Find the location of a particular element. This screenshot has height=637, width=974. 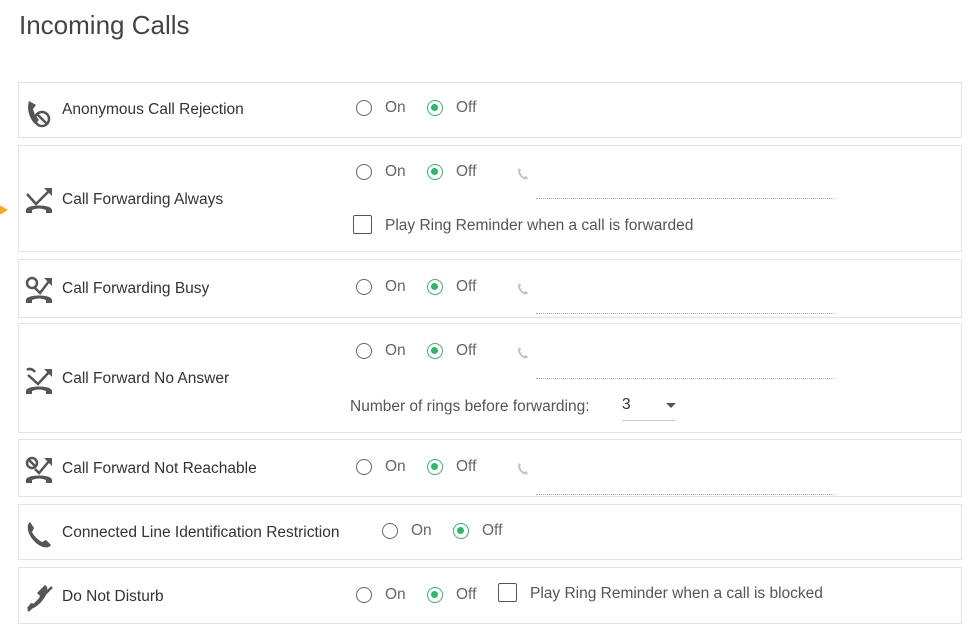

setting-label: Do Not Disturb is located at coordinates (113, 596).